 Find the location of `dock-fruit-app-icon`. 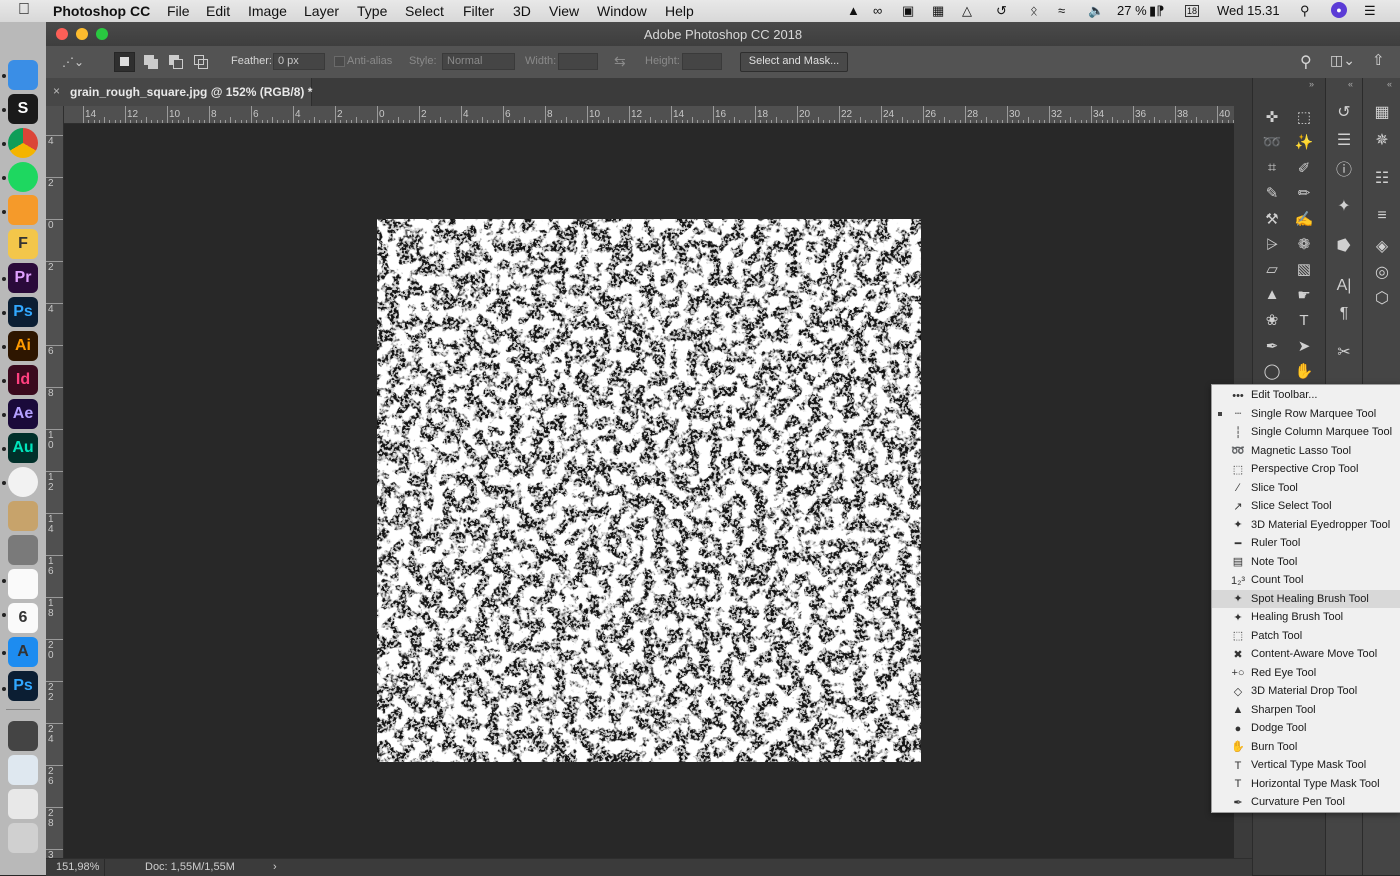

dock-fruit-app-icon is located at coordinates (23, 516).